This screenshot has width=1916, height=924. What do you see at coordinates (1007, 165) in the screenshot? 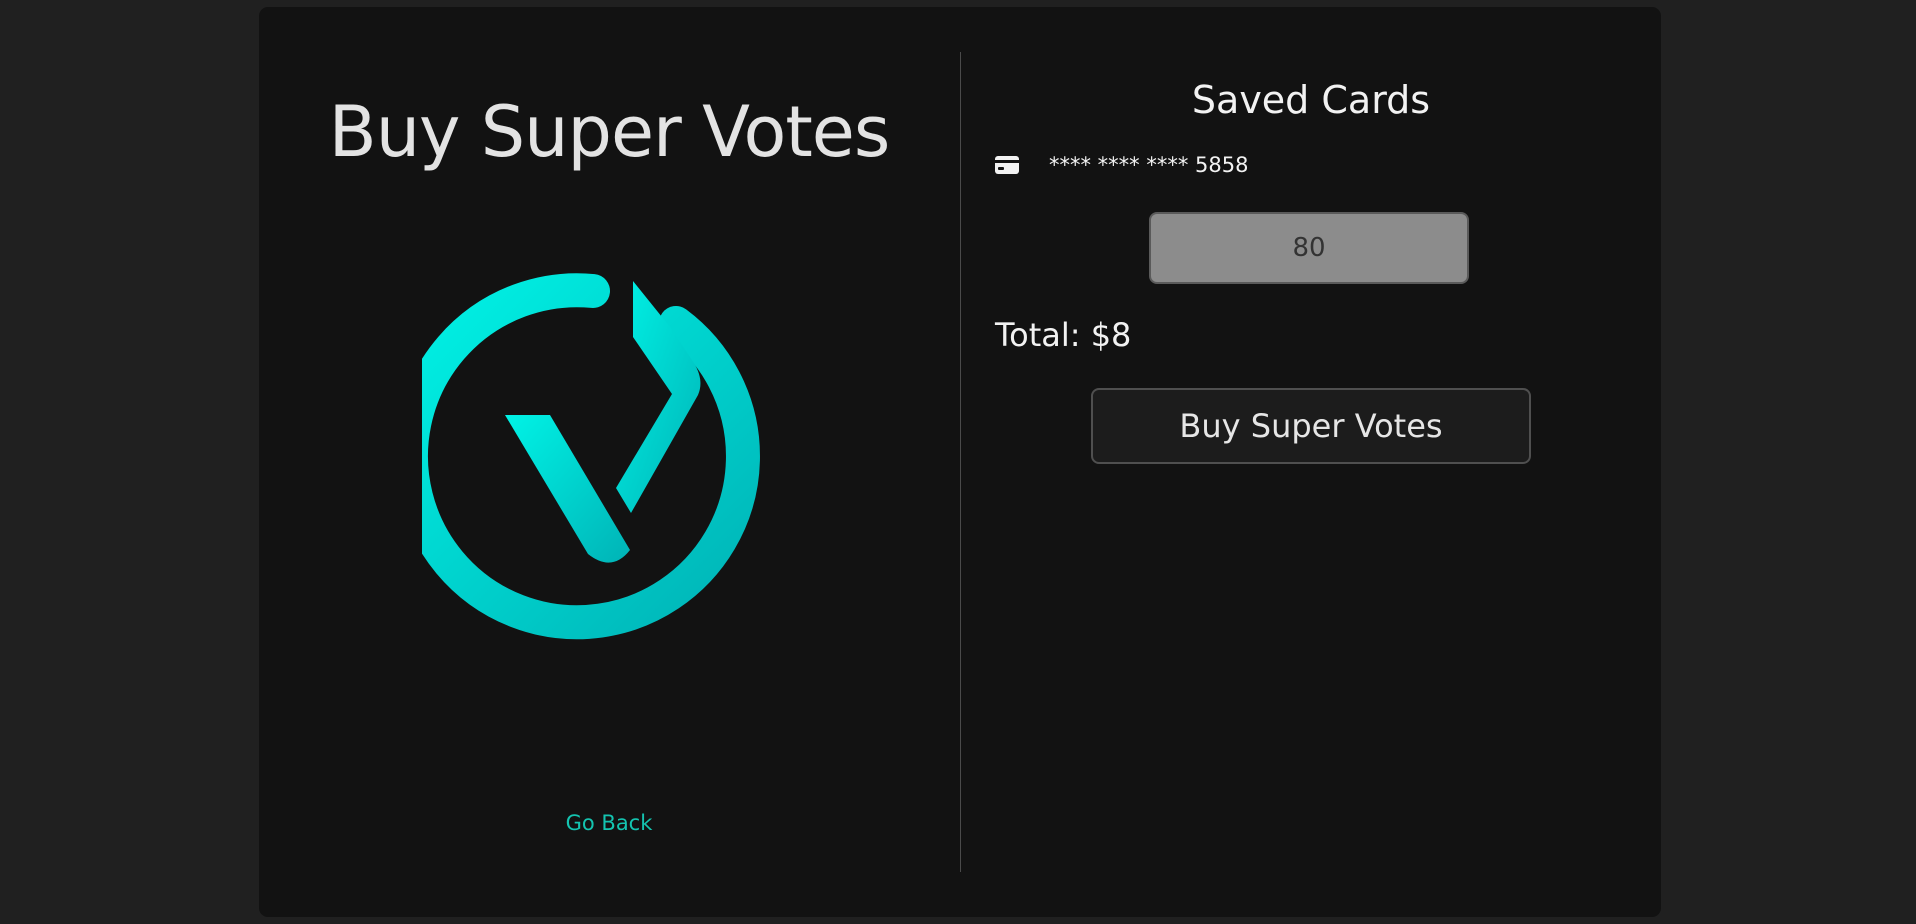
I see `credit-card-icon` at bounding box center [1007, 165].